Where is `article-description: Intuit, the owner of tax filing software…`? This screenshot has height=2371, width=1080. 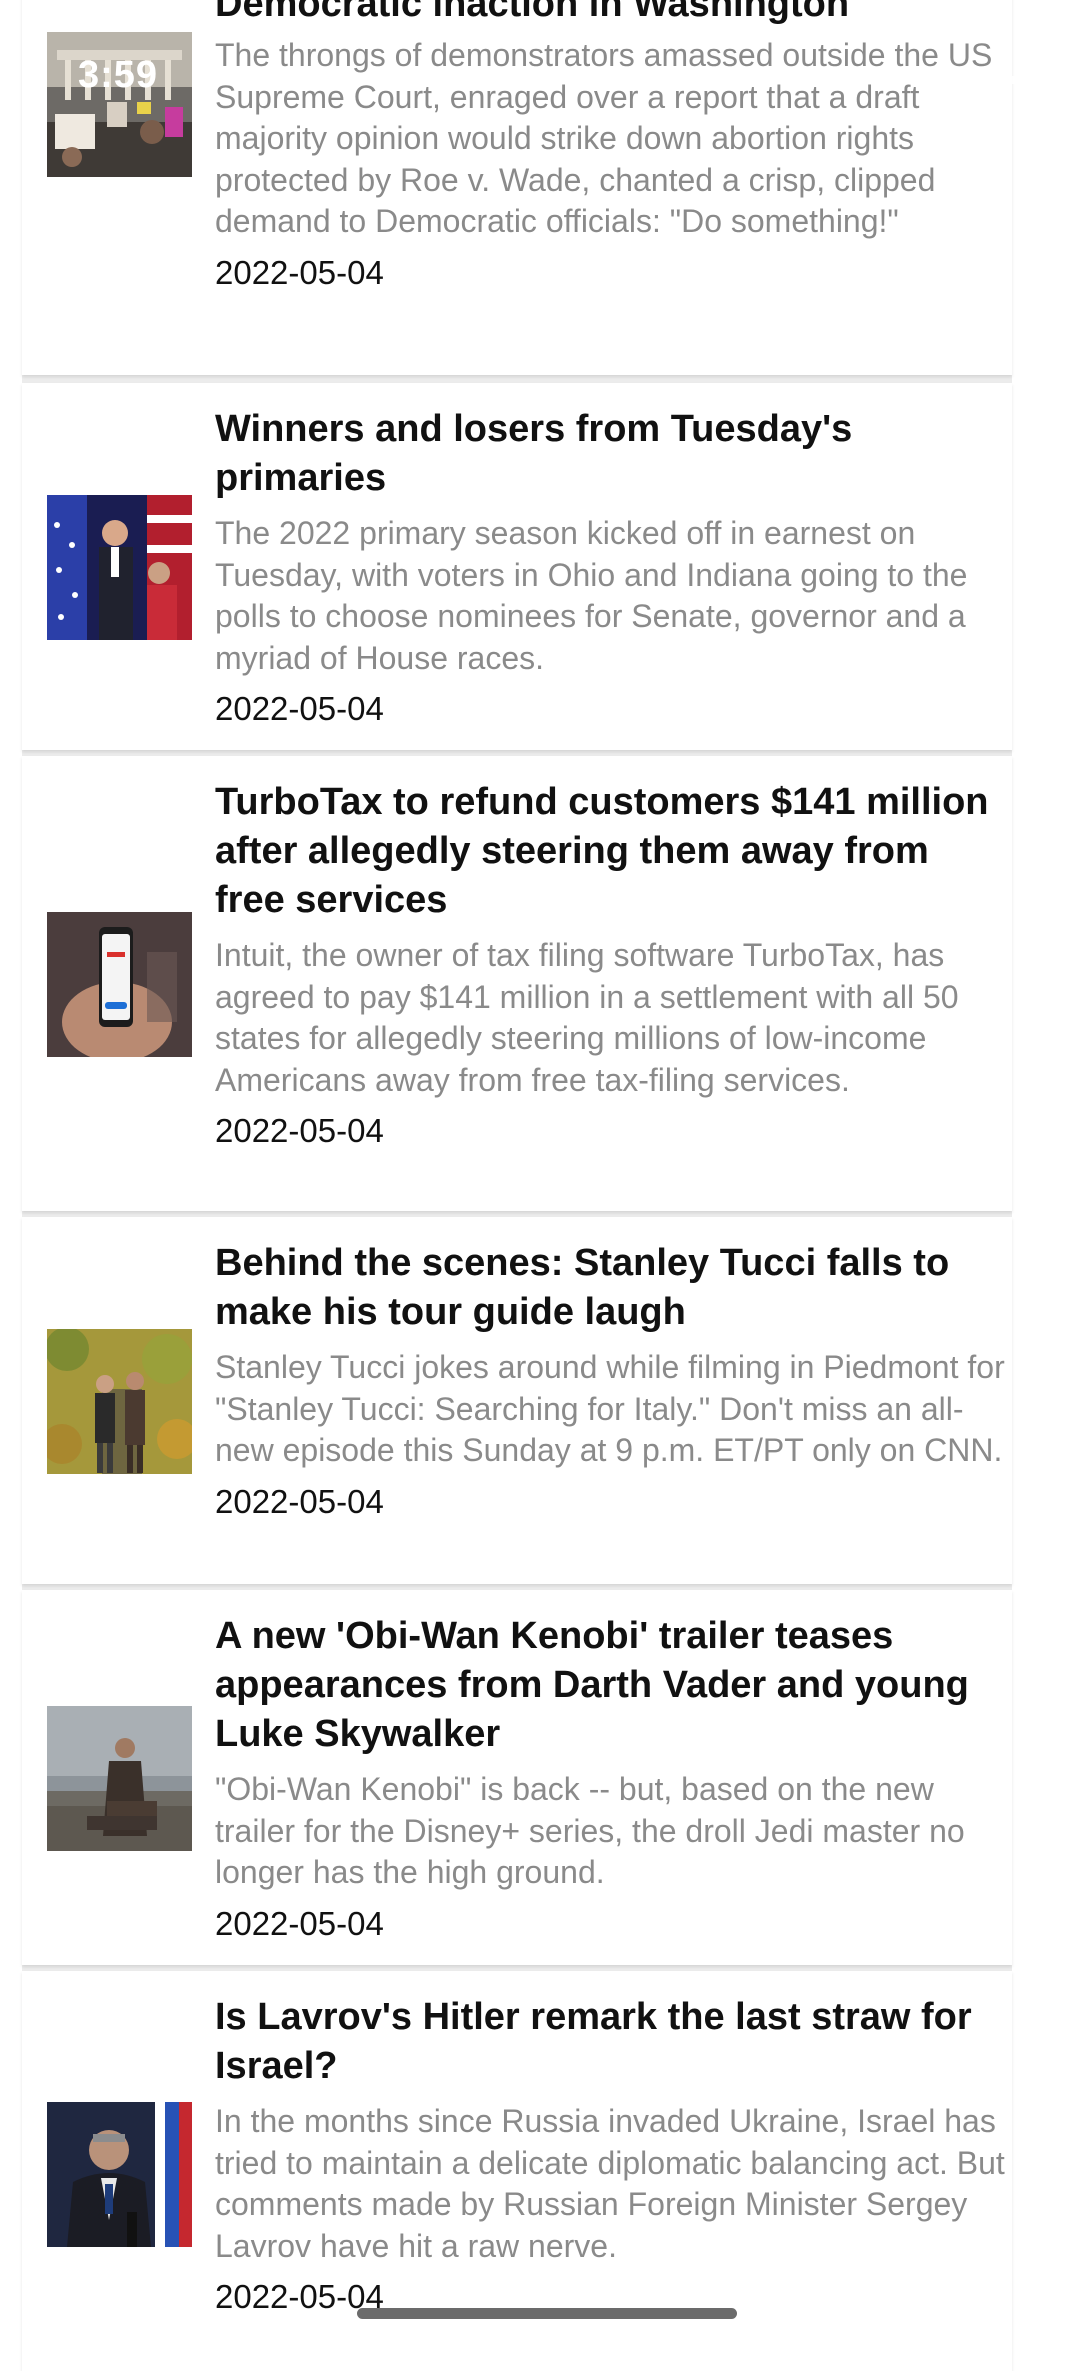 article-description: Intuit, the owner of tax filing software… is located at coordinates (587, 1017).